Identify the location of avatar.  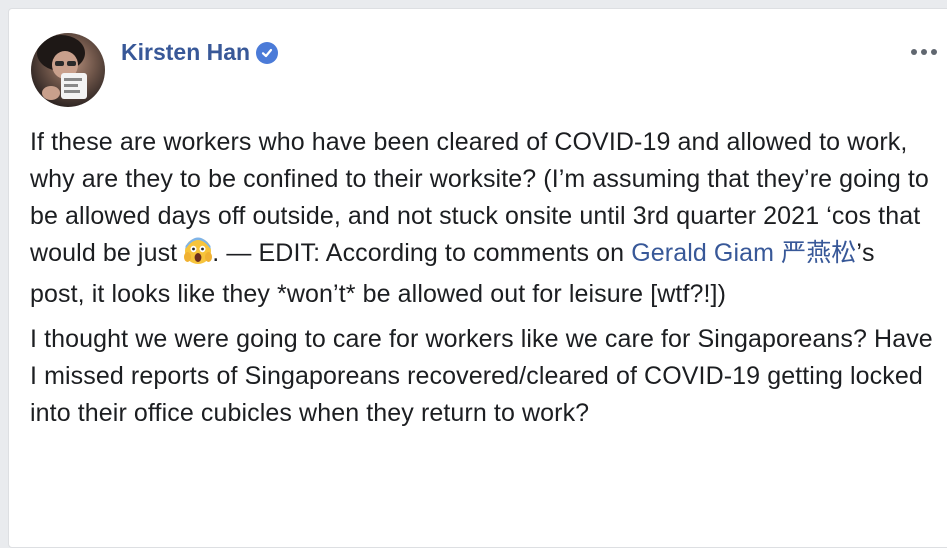
(68, 70).